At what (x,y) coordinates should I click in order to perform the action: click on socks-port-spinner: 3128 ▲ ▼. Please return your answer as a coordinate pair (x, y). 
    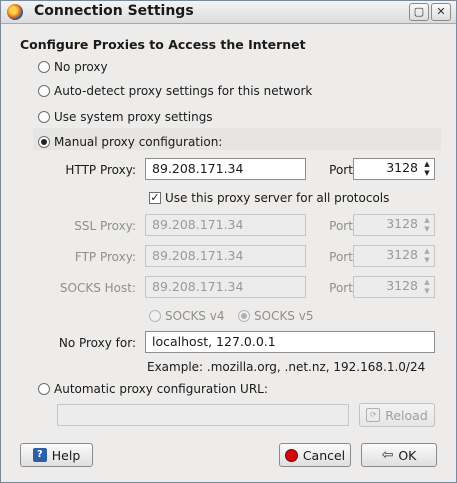
    Looking at the image, I should click on (394, 287).